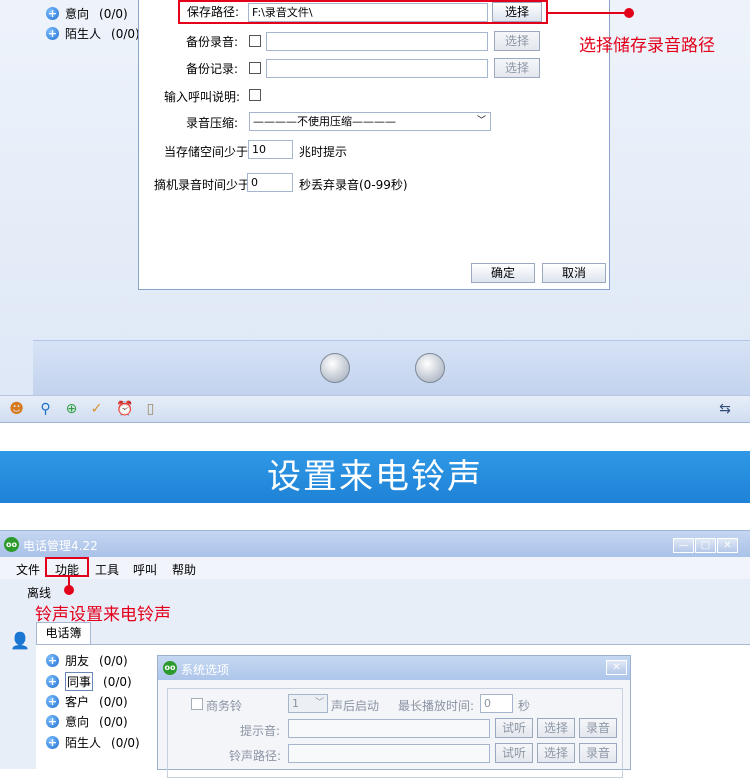 Image resolution: width=750 pixels, height=778 pixels. What do you see at coordinates (79, 681) in the screenshot?
I see `group-name: 同事` at bounding box center [79, 681].